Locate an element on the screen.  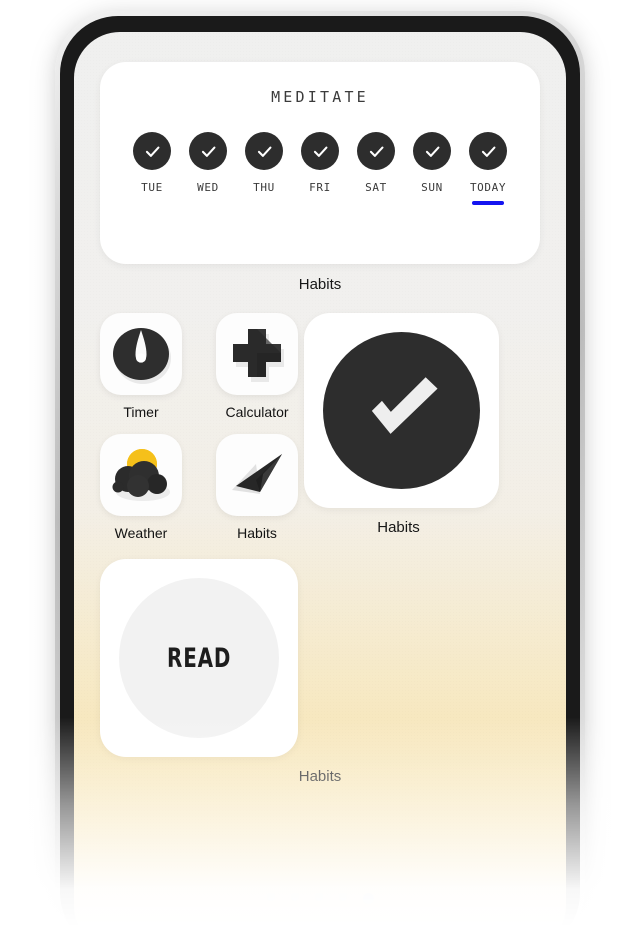
read-circle-icon: READ is located at coordinates (199, 658).